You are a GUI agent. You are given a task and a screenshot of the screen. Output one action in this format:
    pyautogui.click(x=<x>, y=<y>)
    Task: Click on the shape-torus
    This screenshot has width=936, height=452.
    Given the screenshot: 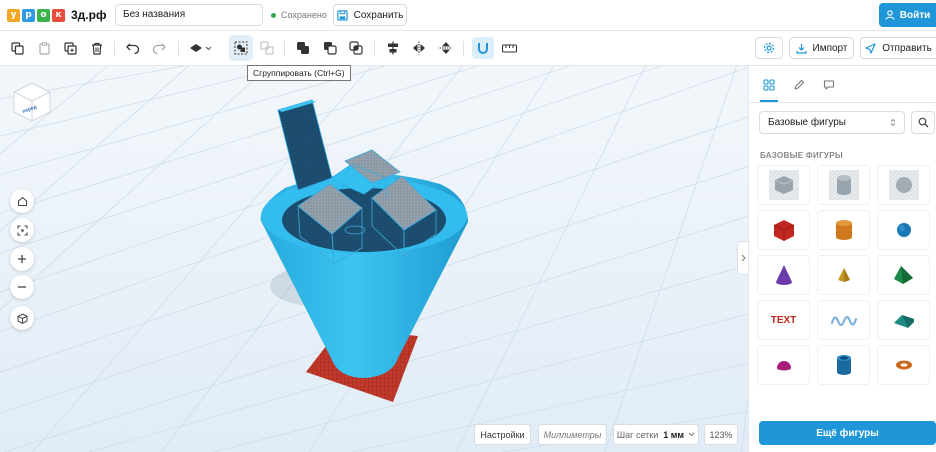 What is the action you would take?
    pyautogui.click(x=903, y=365)
    